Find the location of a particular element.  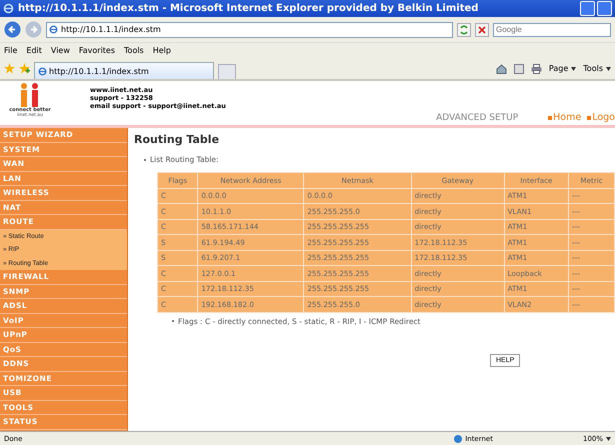

command-button: Tools is located at coordinates (597, 68).